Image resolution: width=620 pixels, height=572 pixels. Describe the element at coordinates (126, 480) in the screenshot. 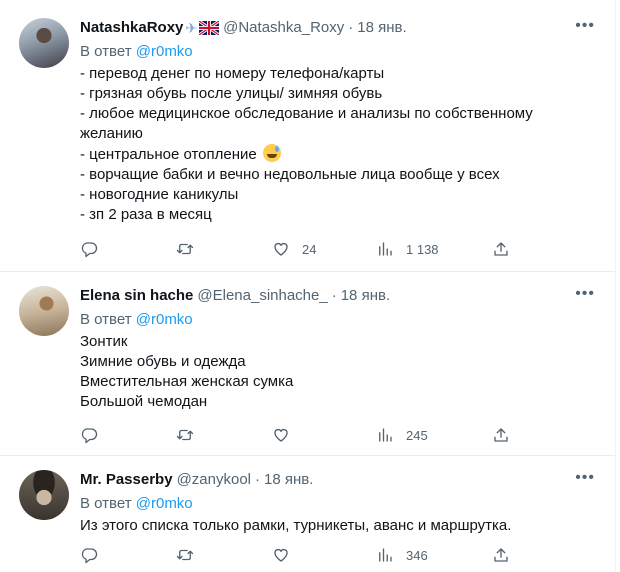

I see `author-name: Mr. Passerby` at that location.